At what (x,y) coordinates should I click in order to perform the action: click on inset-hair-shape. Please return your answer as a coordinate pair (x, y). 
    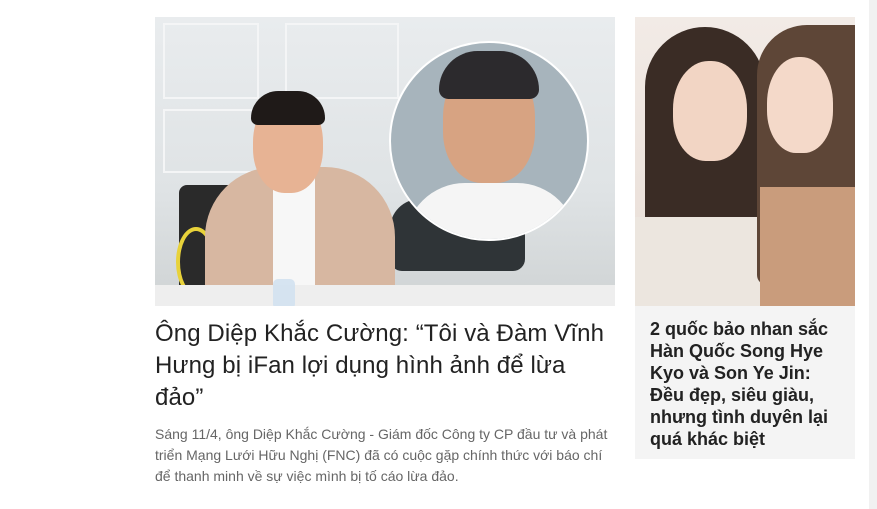
    Looking at the image, I should click on (489, 75).